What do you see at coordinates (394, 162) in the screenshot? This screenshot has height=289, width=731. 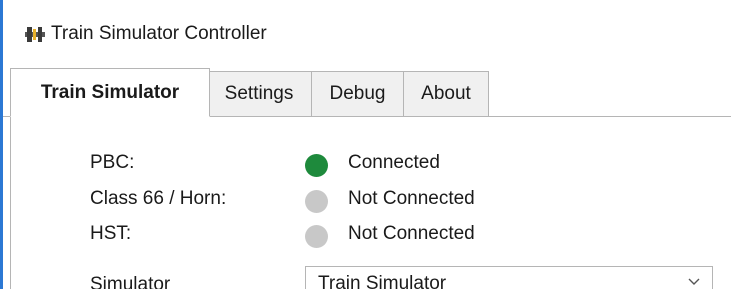 I see `connection-status-text: Connected` at bounding box center [394, 162].